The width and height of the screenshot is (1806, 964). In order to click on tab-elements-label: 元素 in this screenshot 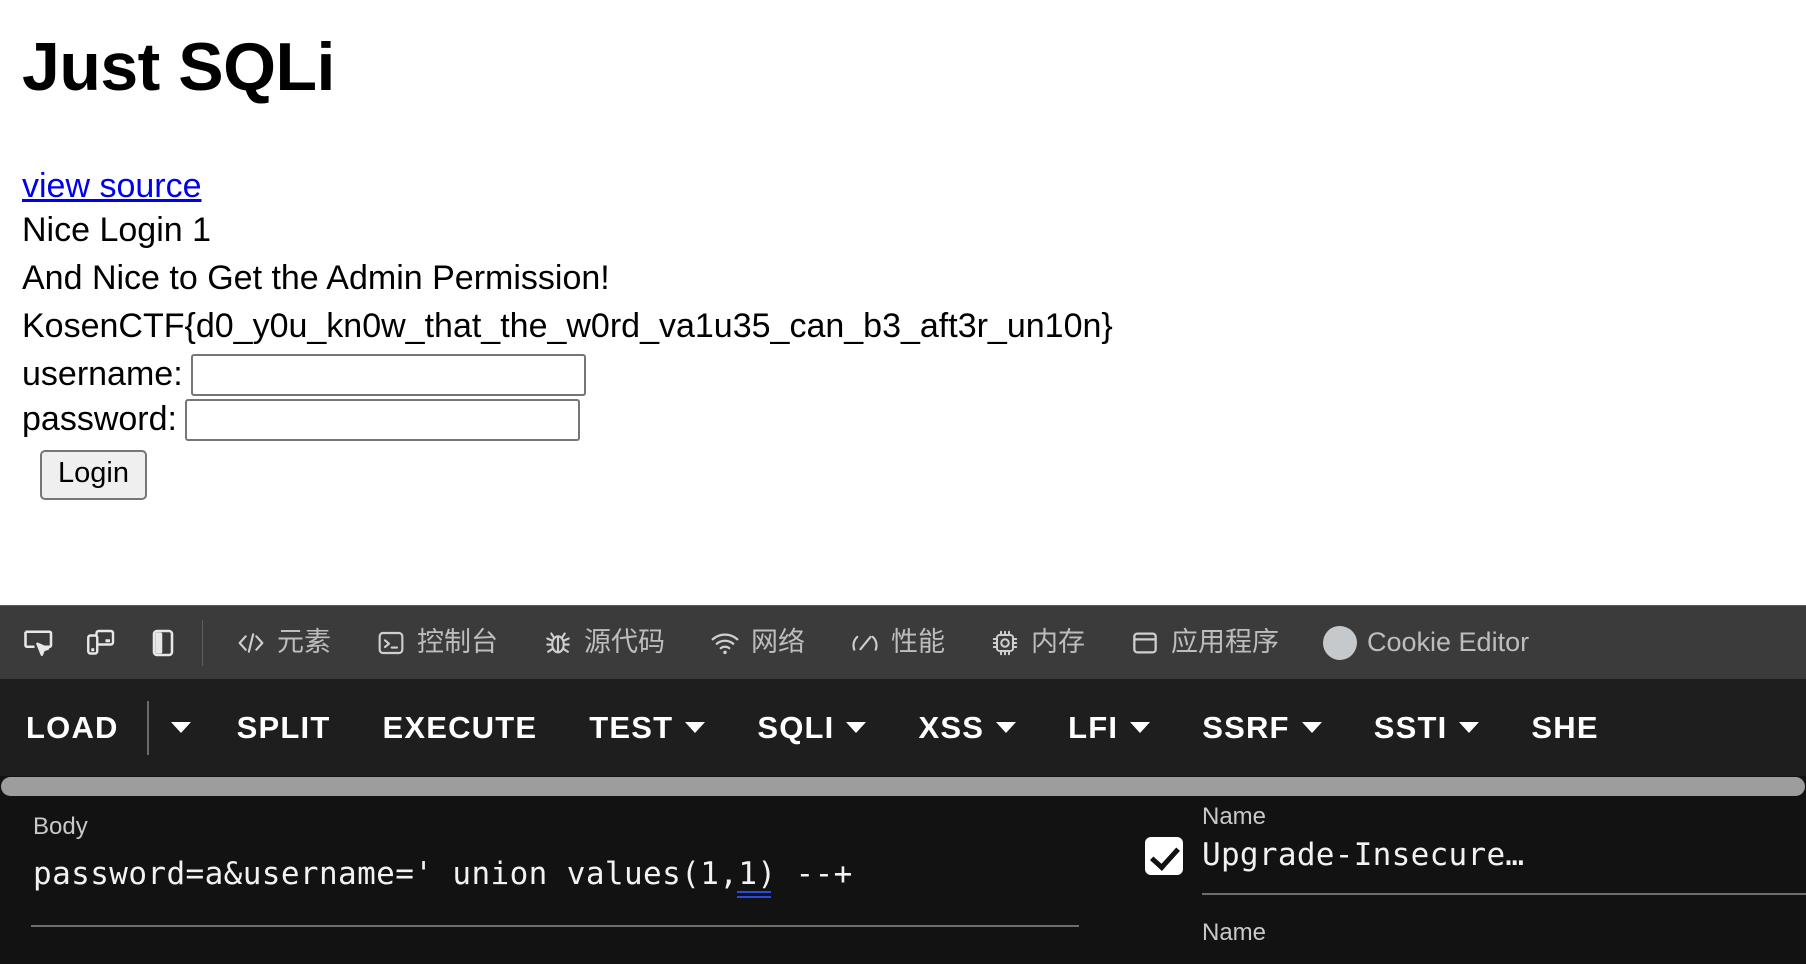, I will do `click(304, 642)`.